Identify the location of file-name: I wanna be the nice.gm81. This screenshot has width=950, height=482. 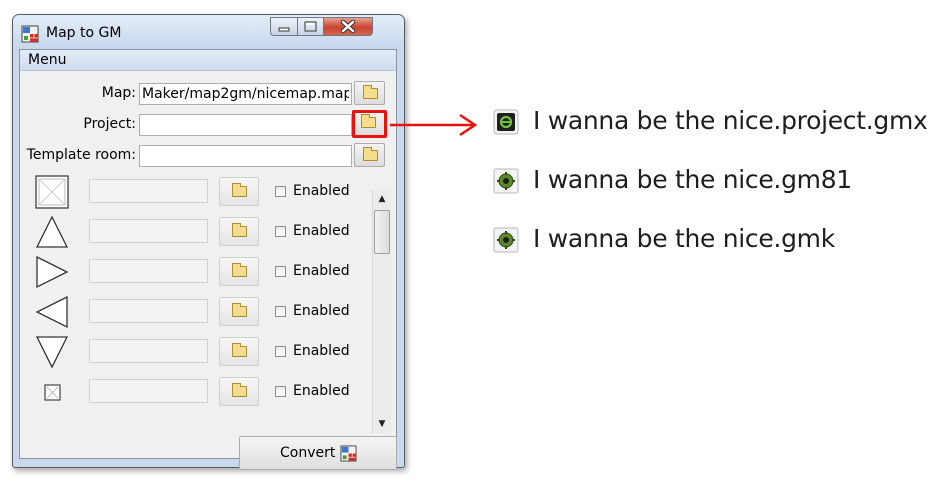
(692, 179).